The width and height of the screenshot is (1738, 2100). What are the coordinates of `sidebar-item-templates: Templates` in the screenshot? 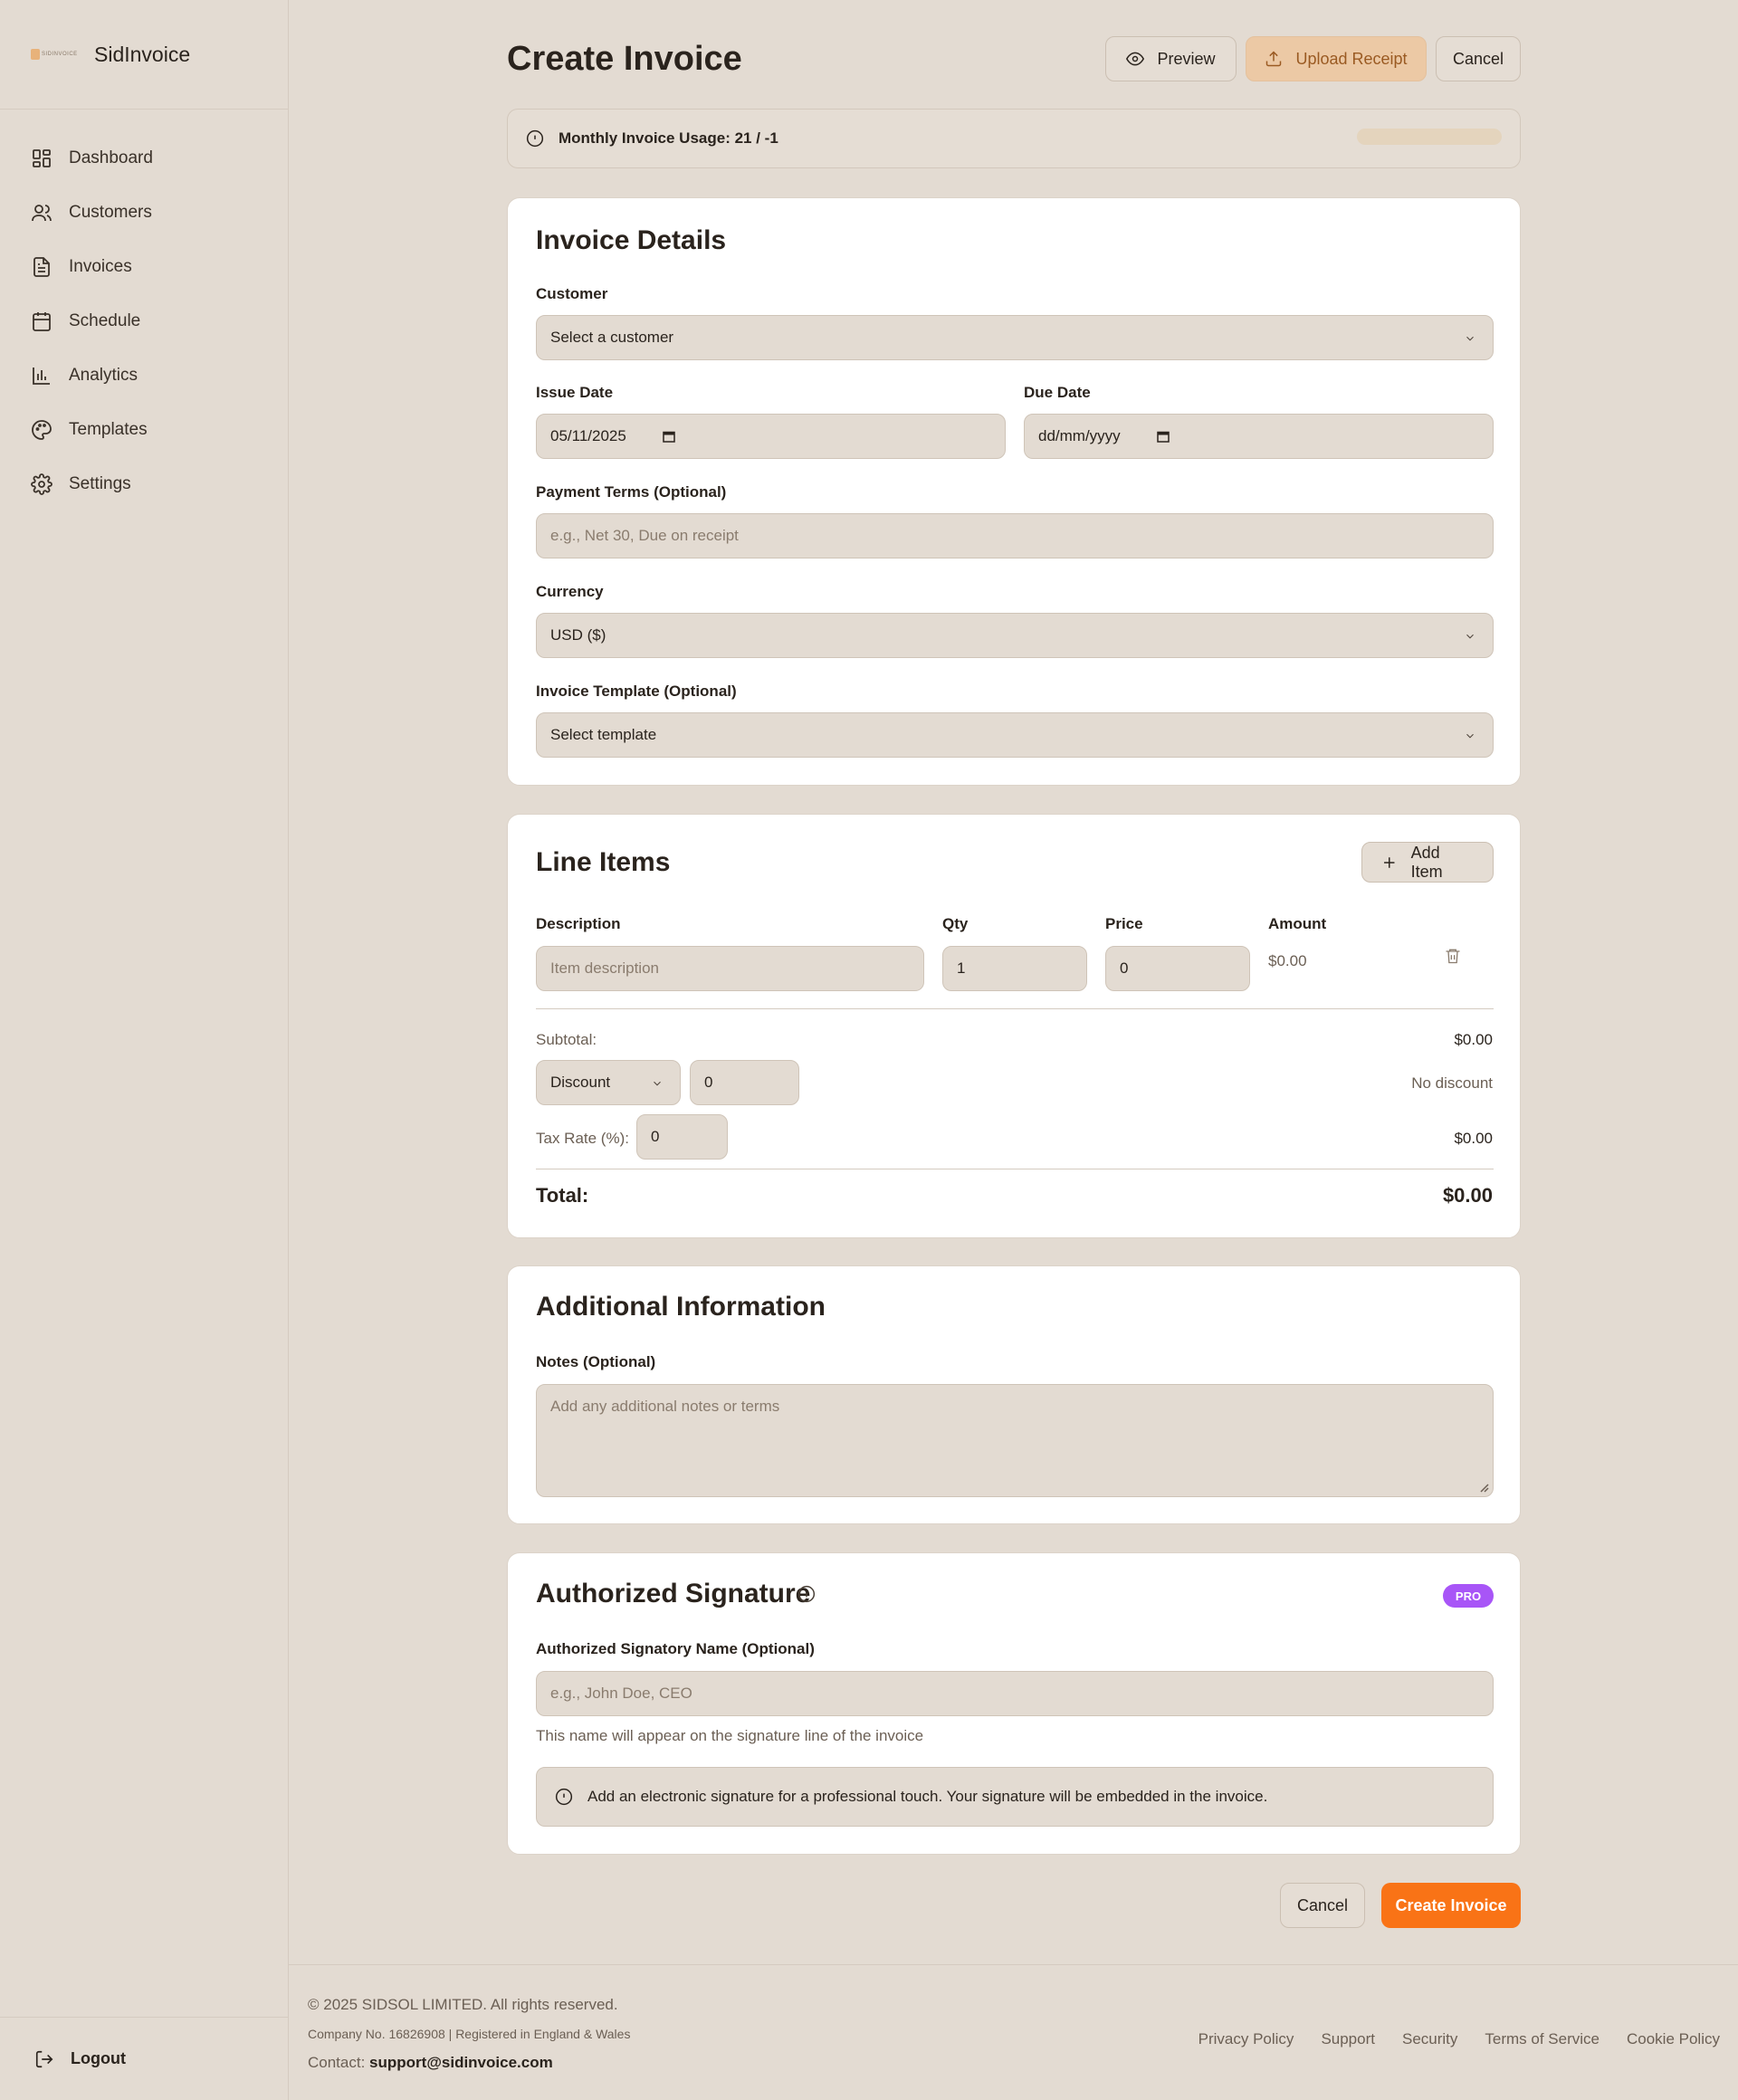 It's located at (144, 430).